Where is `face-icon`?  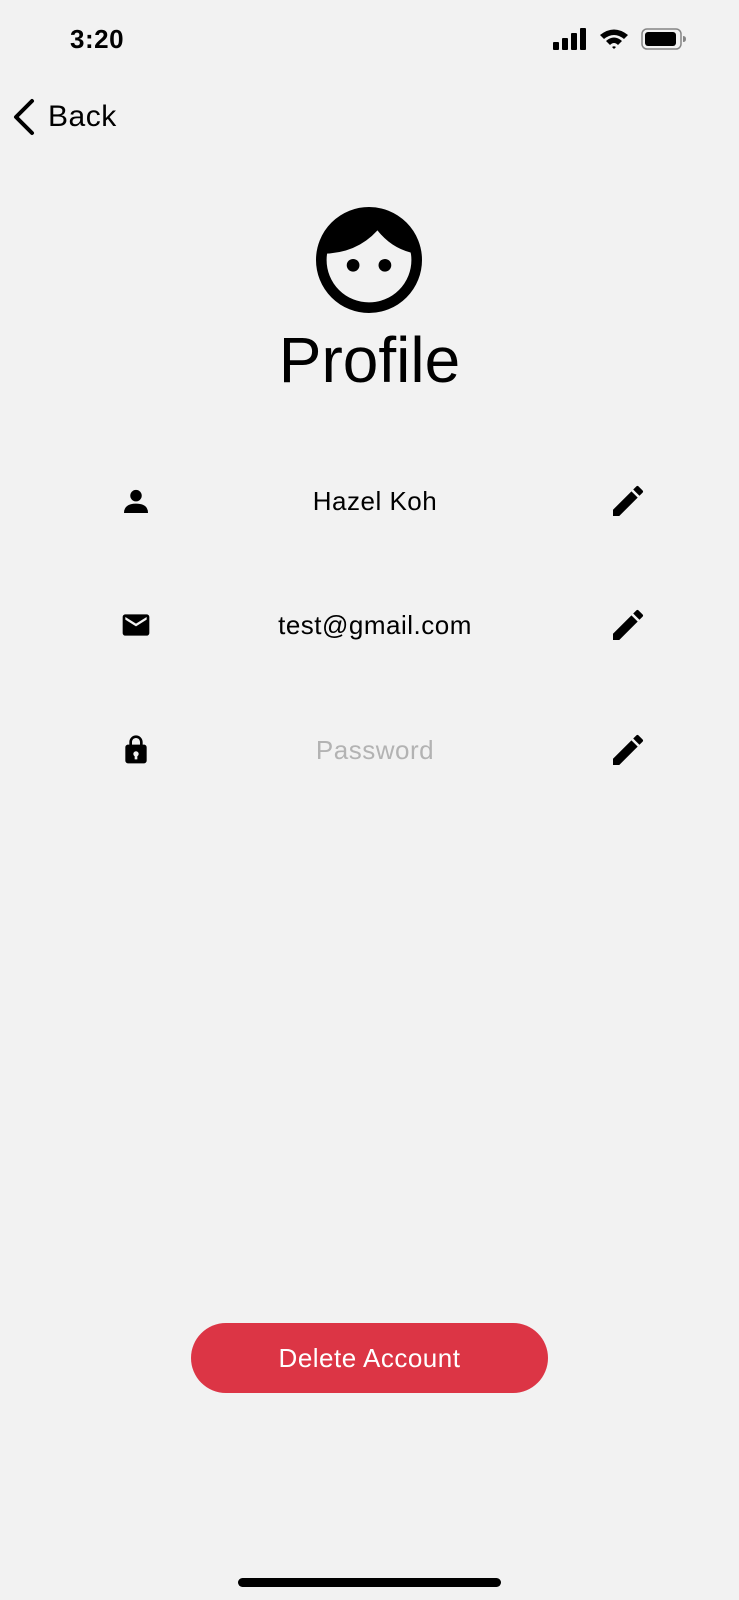 face-icon is located at coordinates (369, 260).